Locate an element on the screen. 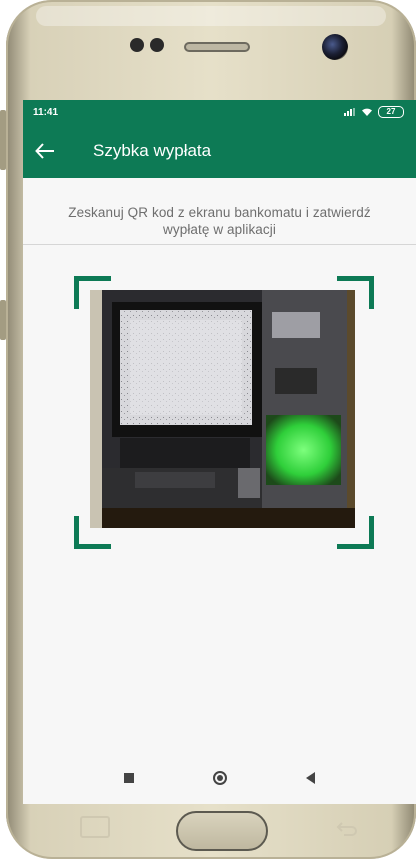 The image size is (418, 859). circle-icon is located at coordinates (219, 778).